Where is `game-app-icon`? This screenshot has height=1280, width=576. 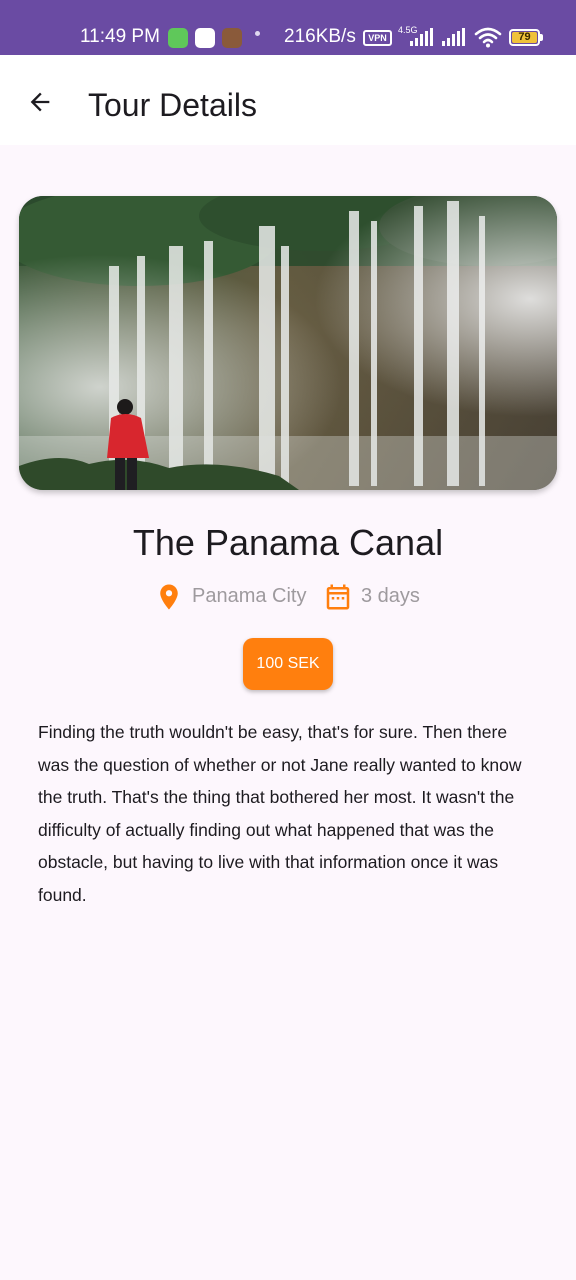
game-app-icon is located at coordinates (232, 38).